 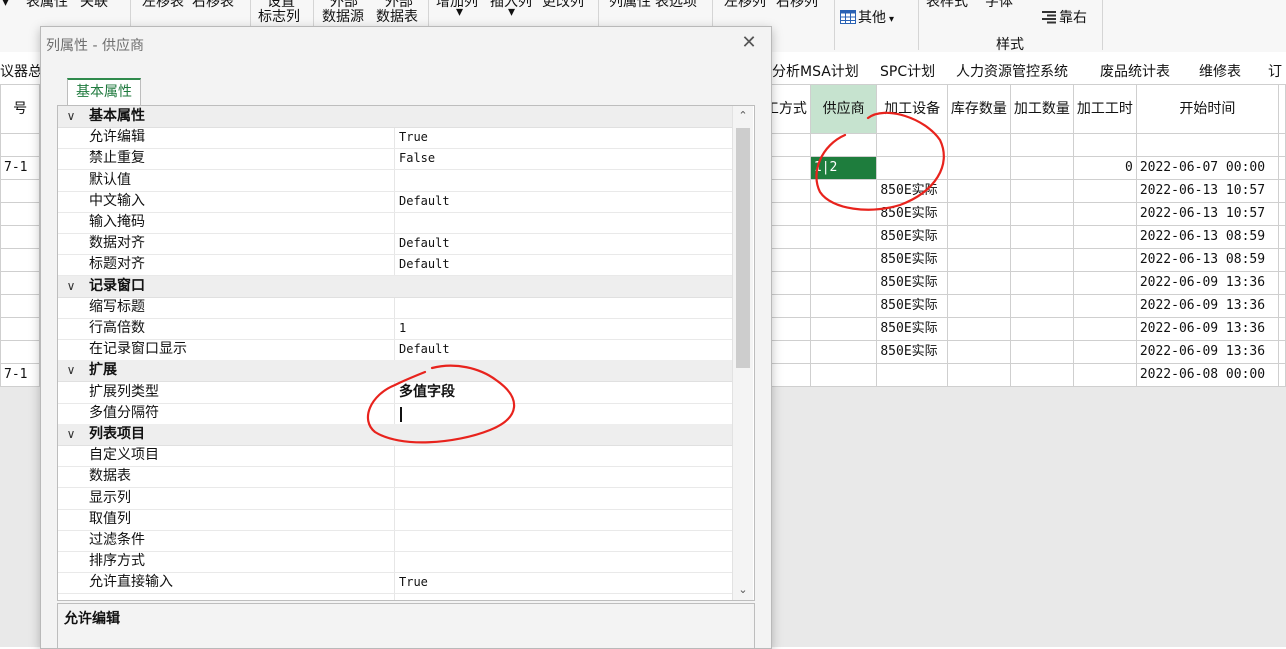 I want to click on ribbon-move-table-right: 右移表, so click(x=213, y=5).